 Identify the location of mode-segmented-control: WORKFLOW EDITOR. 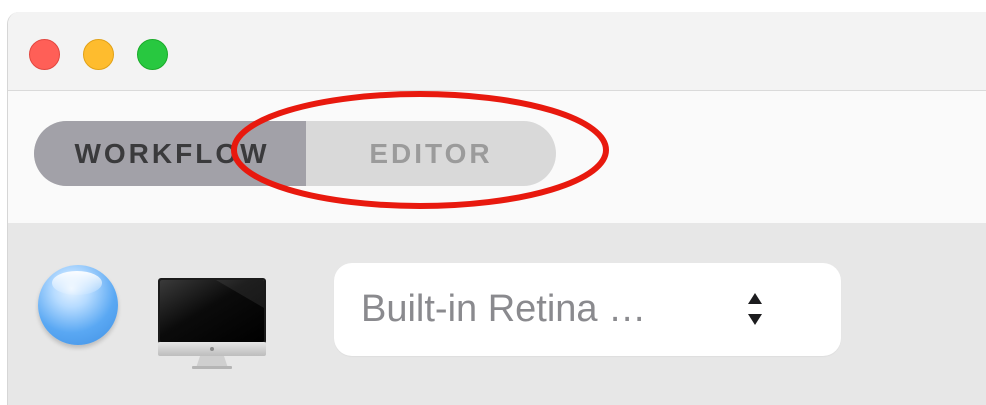
(295, 153).